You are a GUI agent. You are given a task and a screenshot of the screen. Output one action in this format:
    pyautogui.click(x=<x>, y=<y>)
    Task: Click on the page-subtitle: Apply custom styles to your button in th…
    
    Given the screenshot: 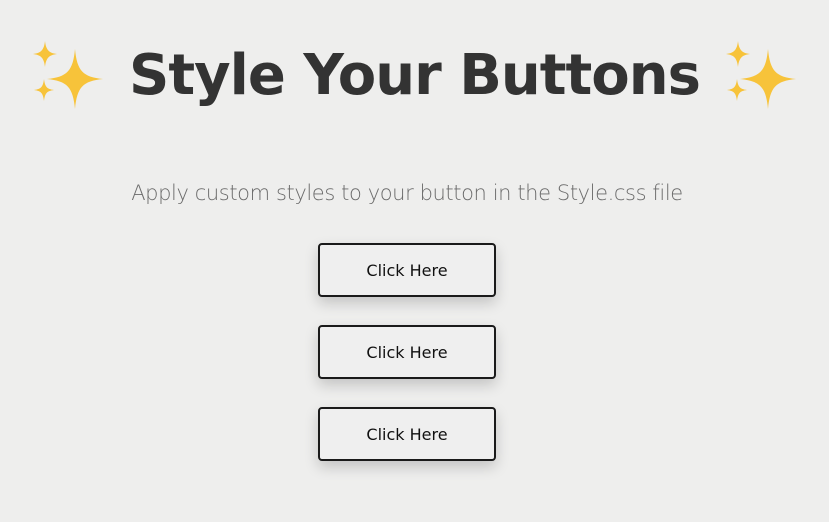 What is the action you would take?
    pyautogui.click(x=407, y=193)
    